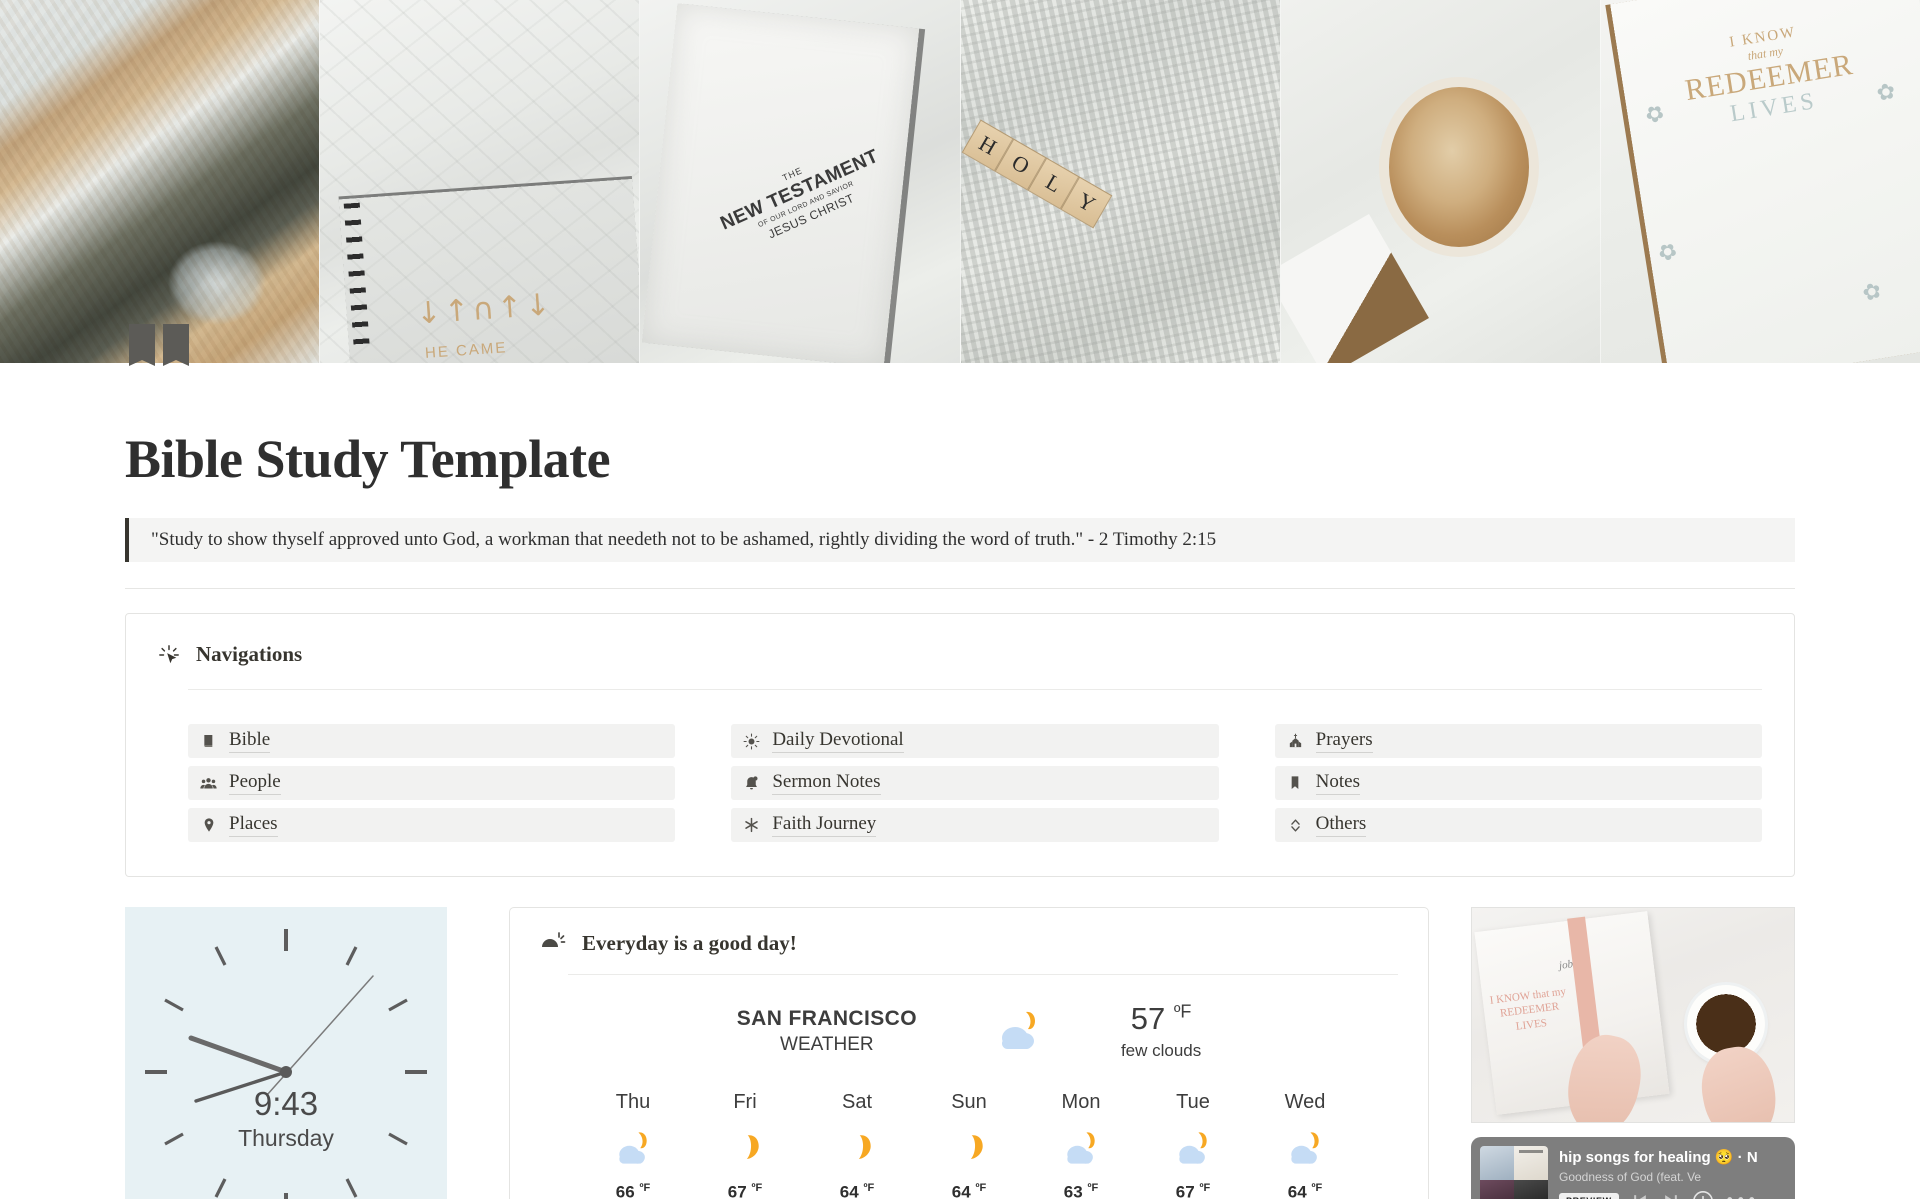 The height and width of the screenshot is (1199, 1920). What do you see at coordinates (975, 825) in the screenshot?
I see `nav-item-faith-journey: Faith Journey` at bounding box center [975, 825].